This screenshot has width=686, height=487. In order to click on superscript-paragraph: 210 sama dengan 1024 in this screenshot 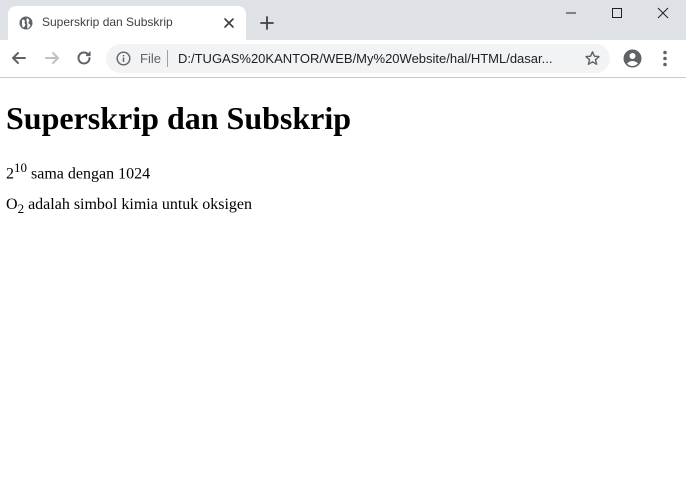, I will do `click(78, 171)`.